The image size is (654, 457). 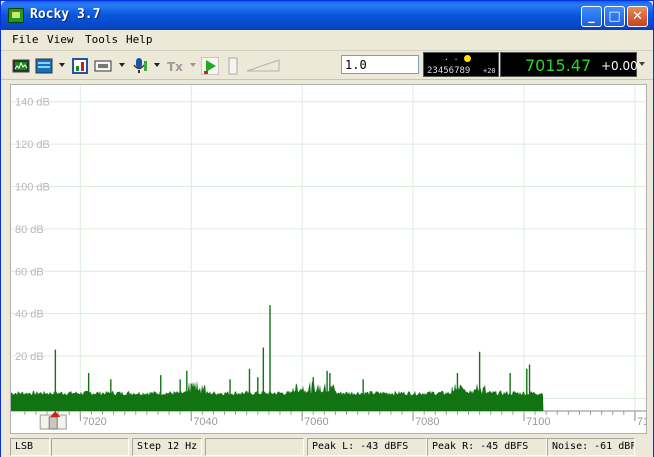 I want to click on play-icon, so click(x=210, y=66).